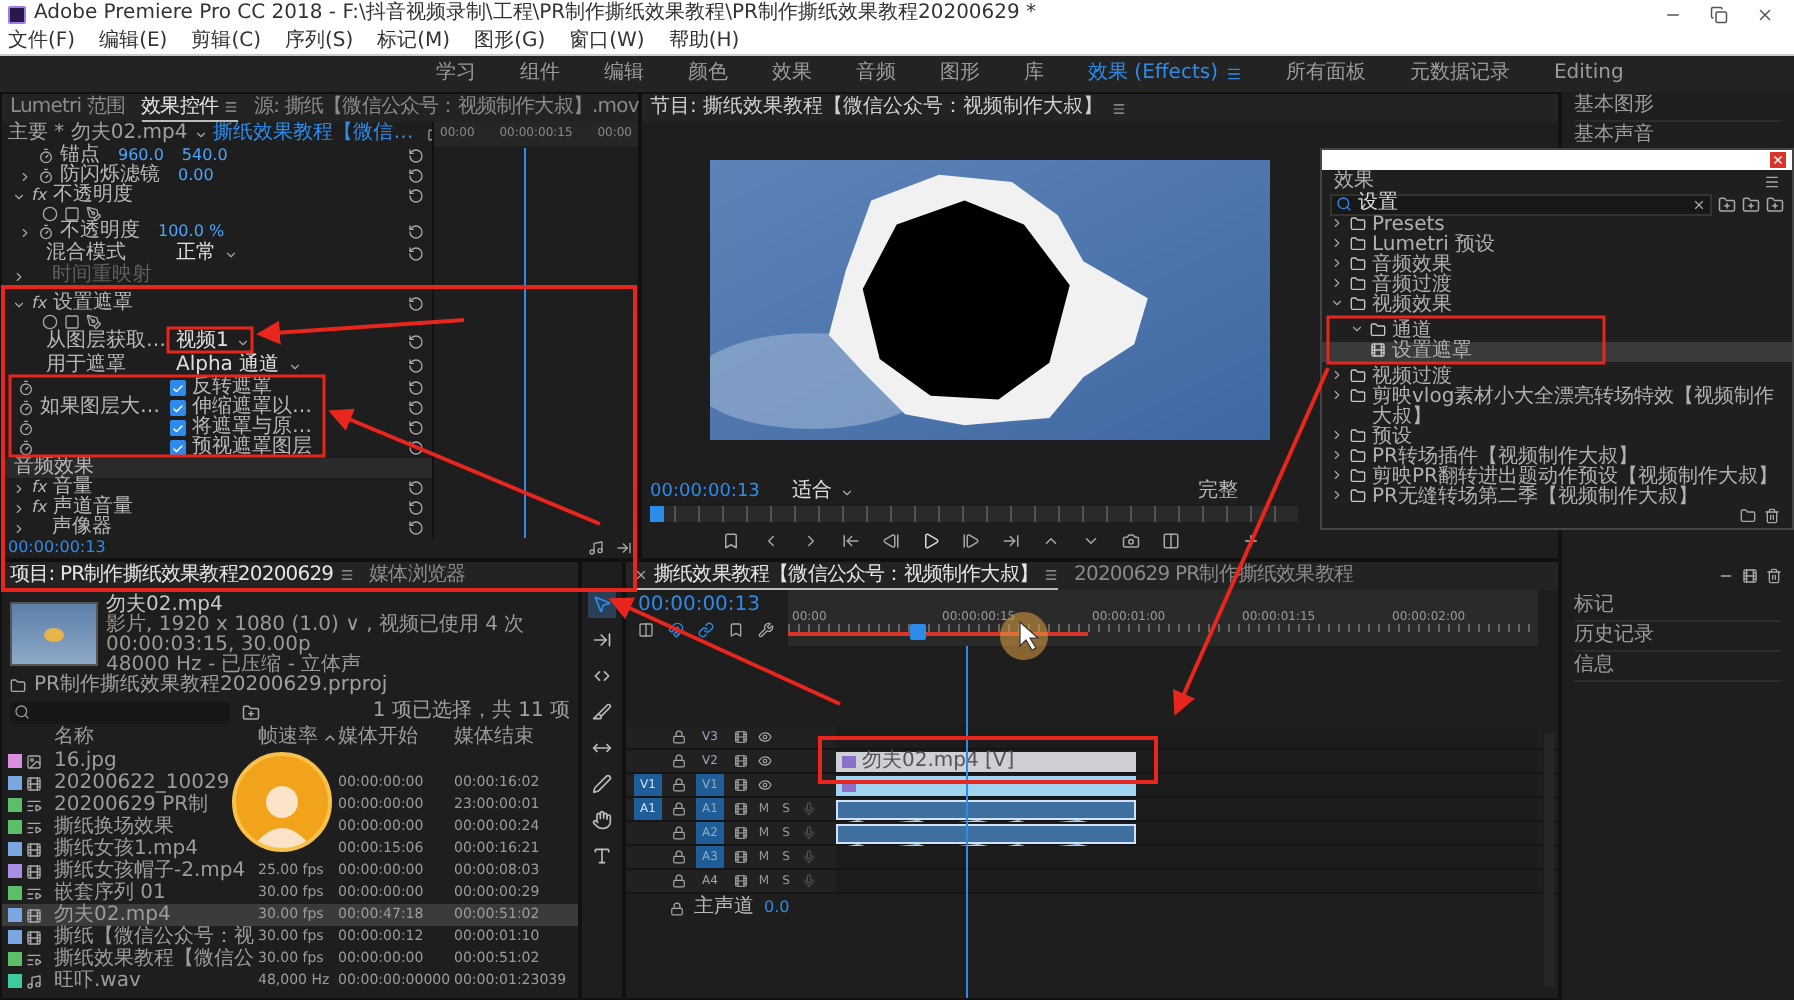  I want to click on tree-item: 剪映vlog素材小大全漂亮转场特效【视频制作大叔】, so click(1557, 408).